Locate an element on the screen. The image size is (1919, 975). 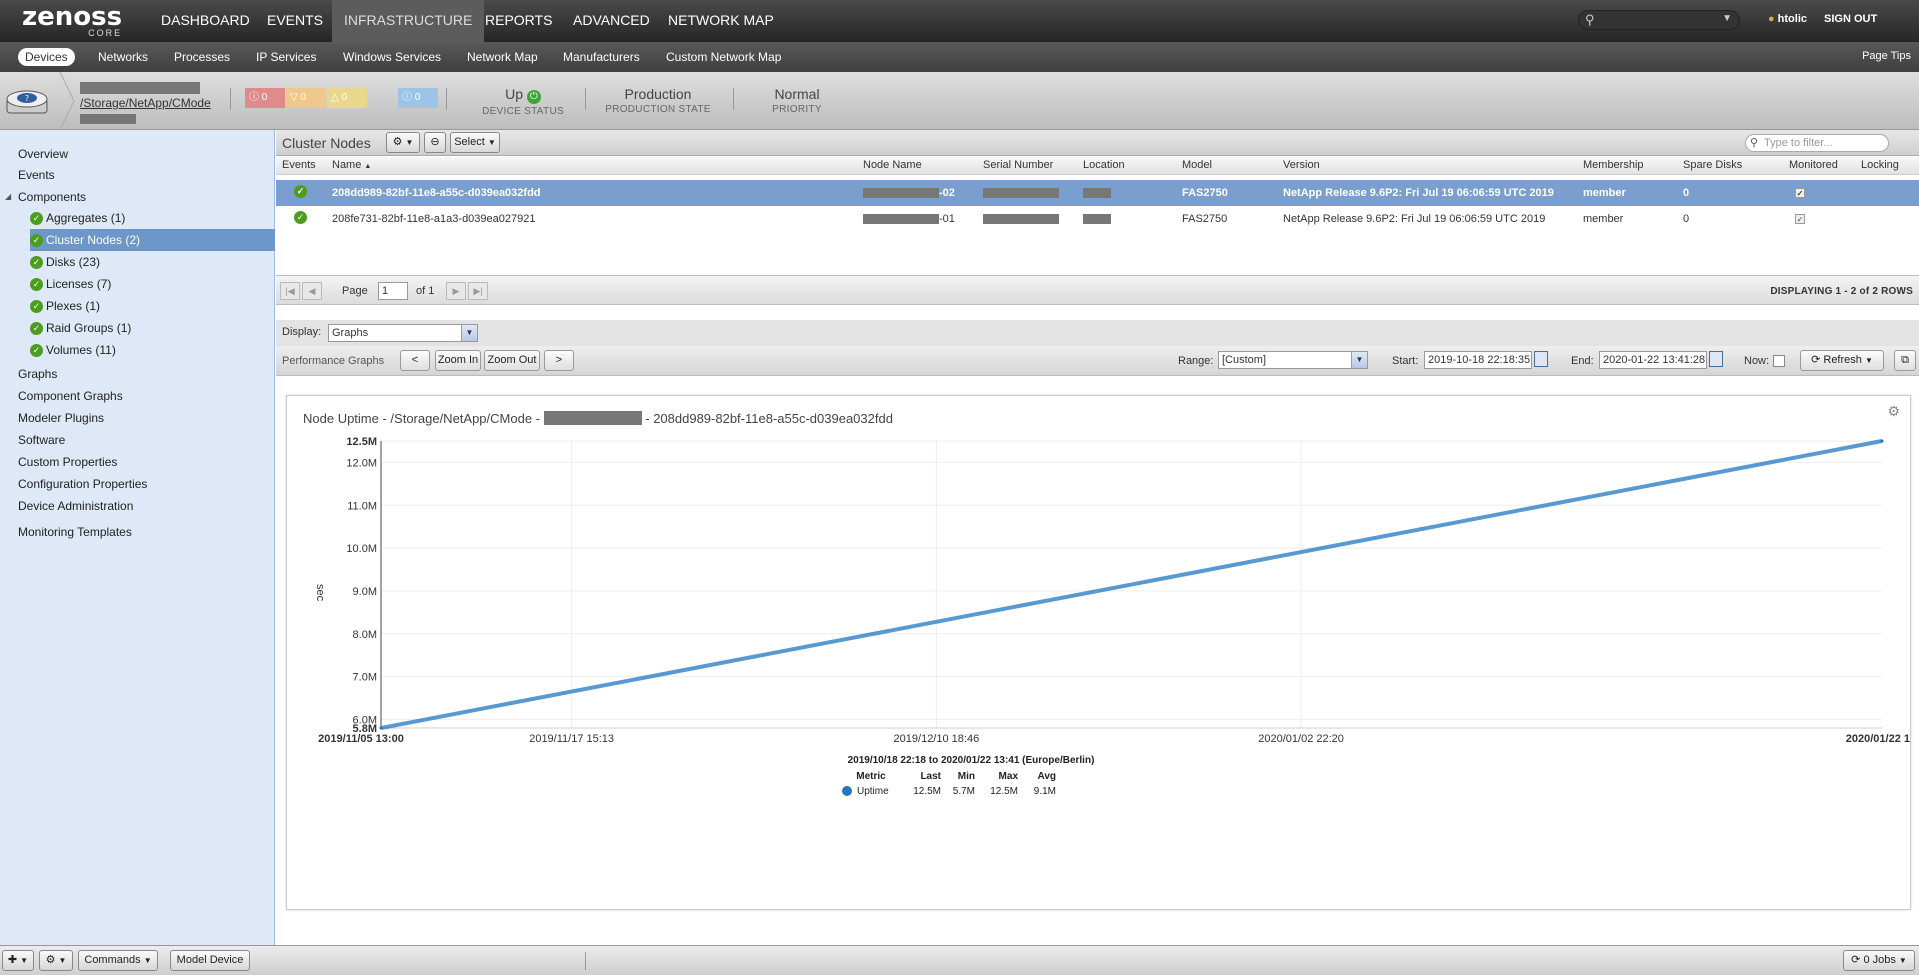
export-icon: ⧉ is located at coordinates (1905, 360).